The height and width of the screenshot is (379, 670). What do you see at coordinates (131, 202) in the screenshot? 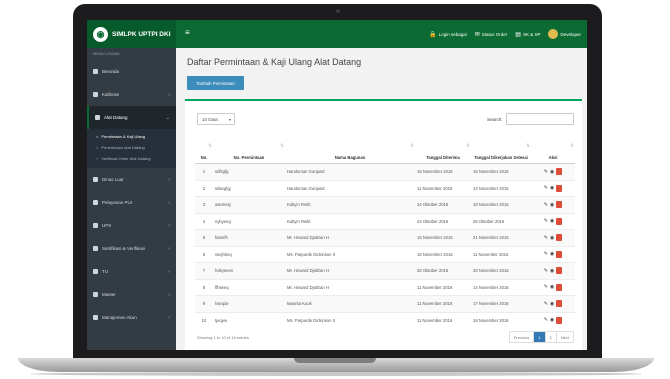
I see `sidebar-item-pelayanan-pui: Pelayanan PUI ‹` at bounding box center [131, 202].